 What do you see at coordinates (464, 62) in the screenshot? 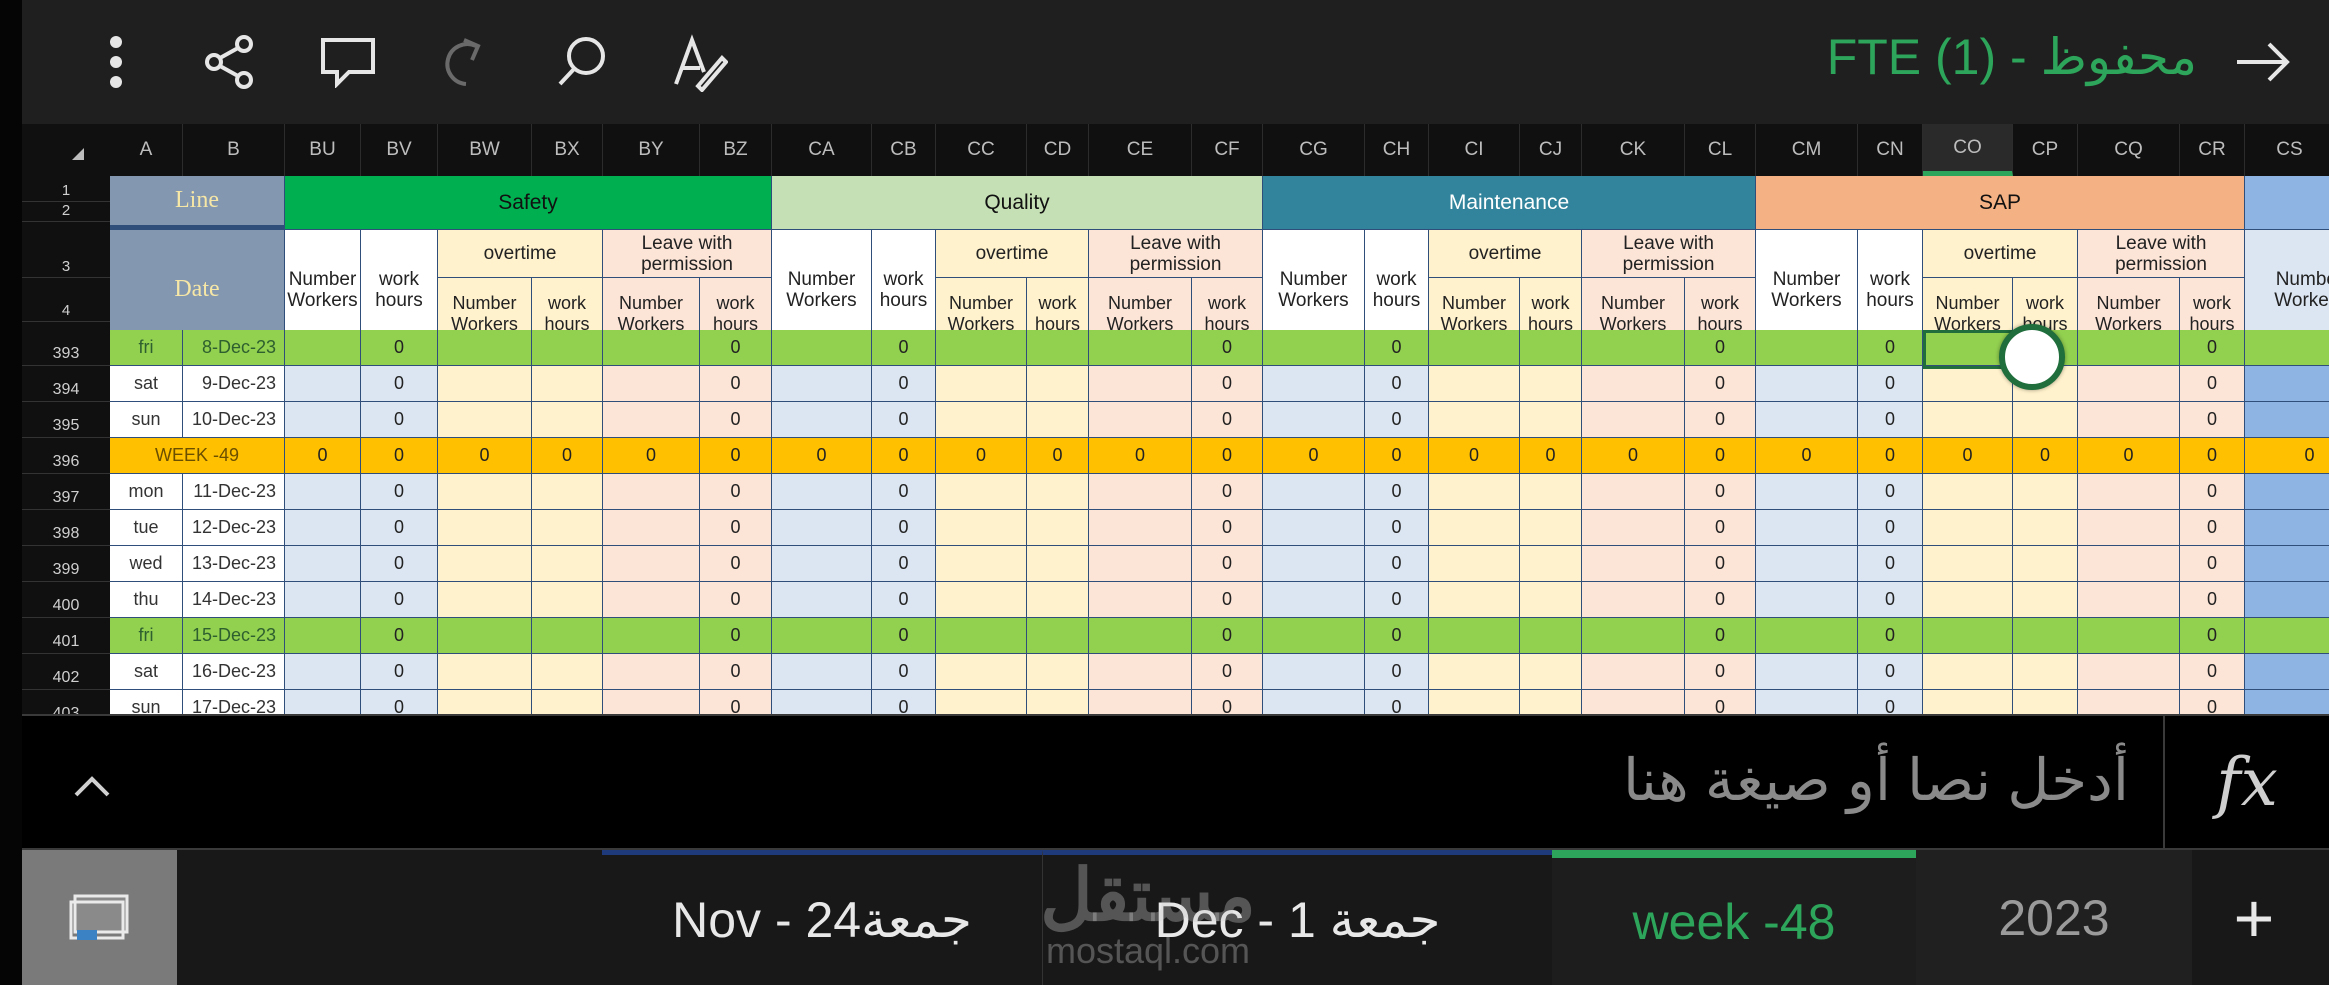
I see `redo-icon` at bounding box center [464, 62].